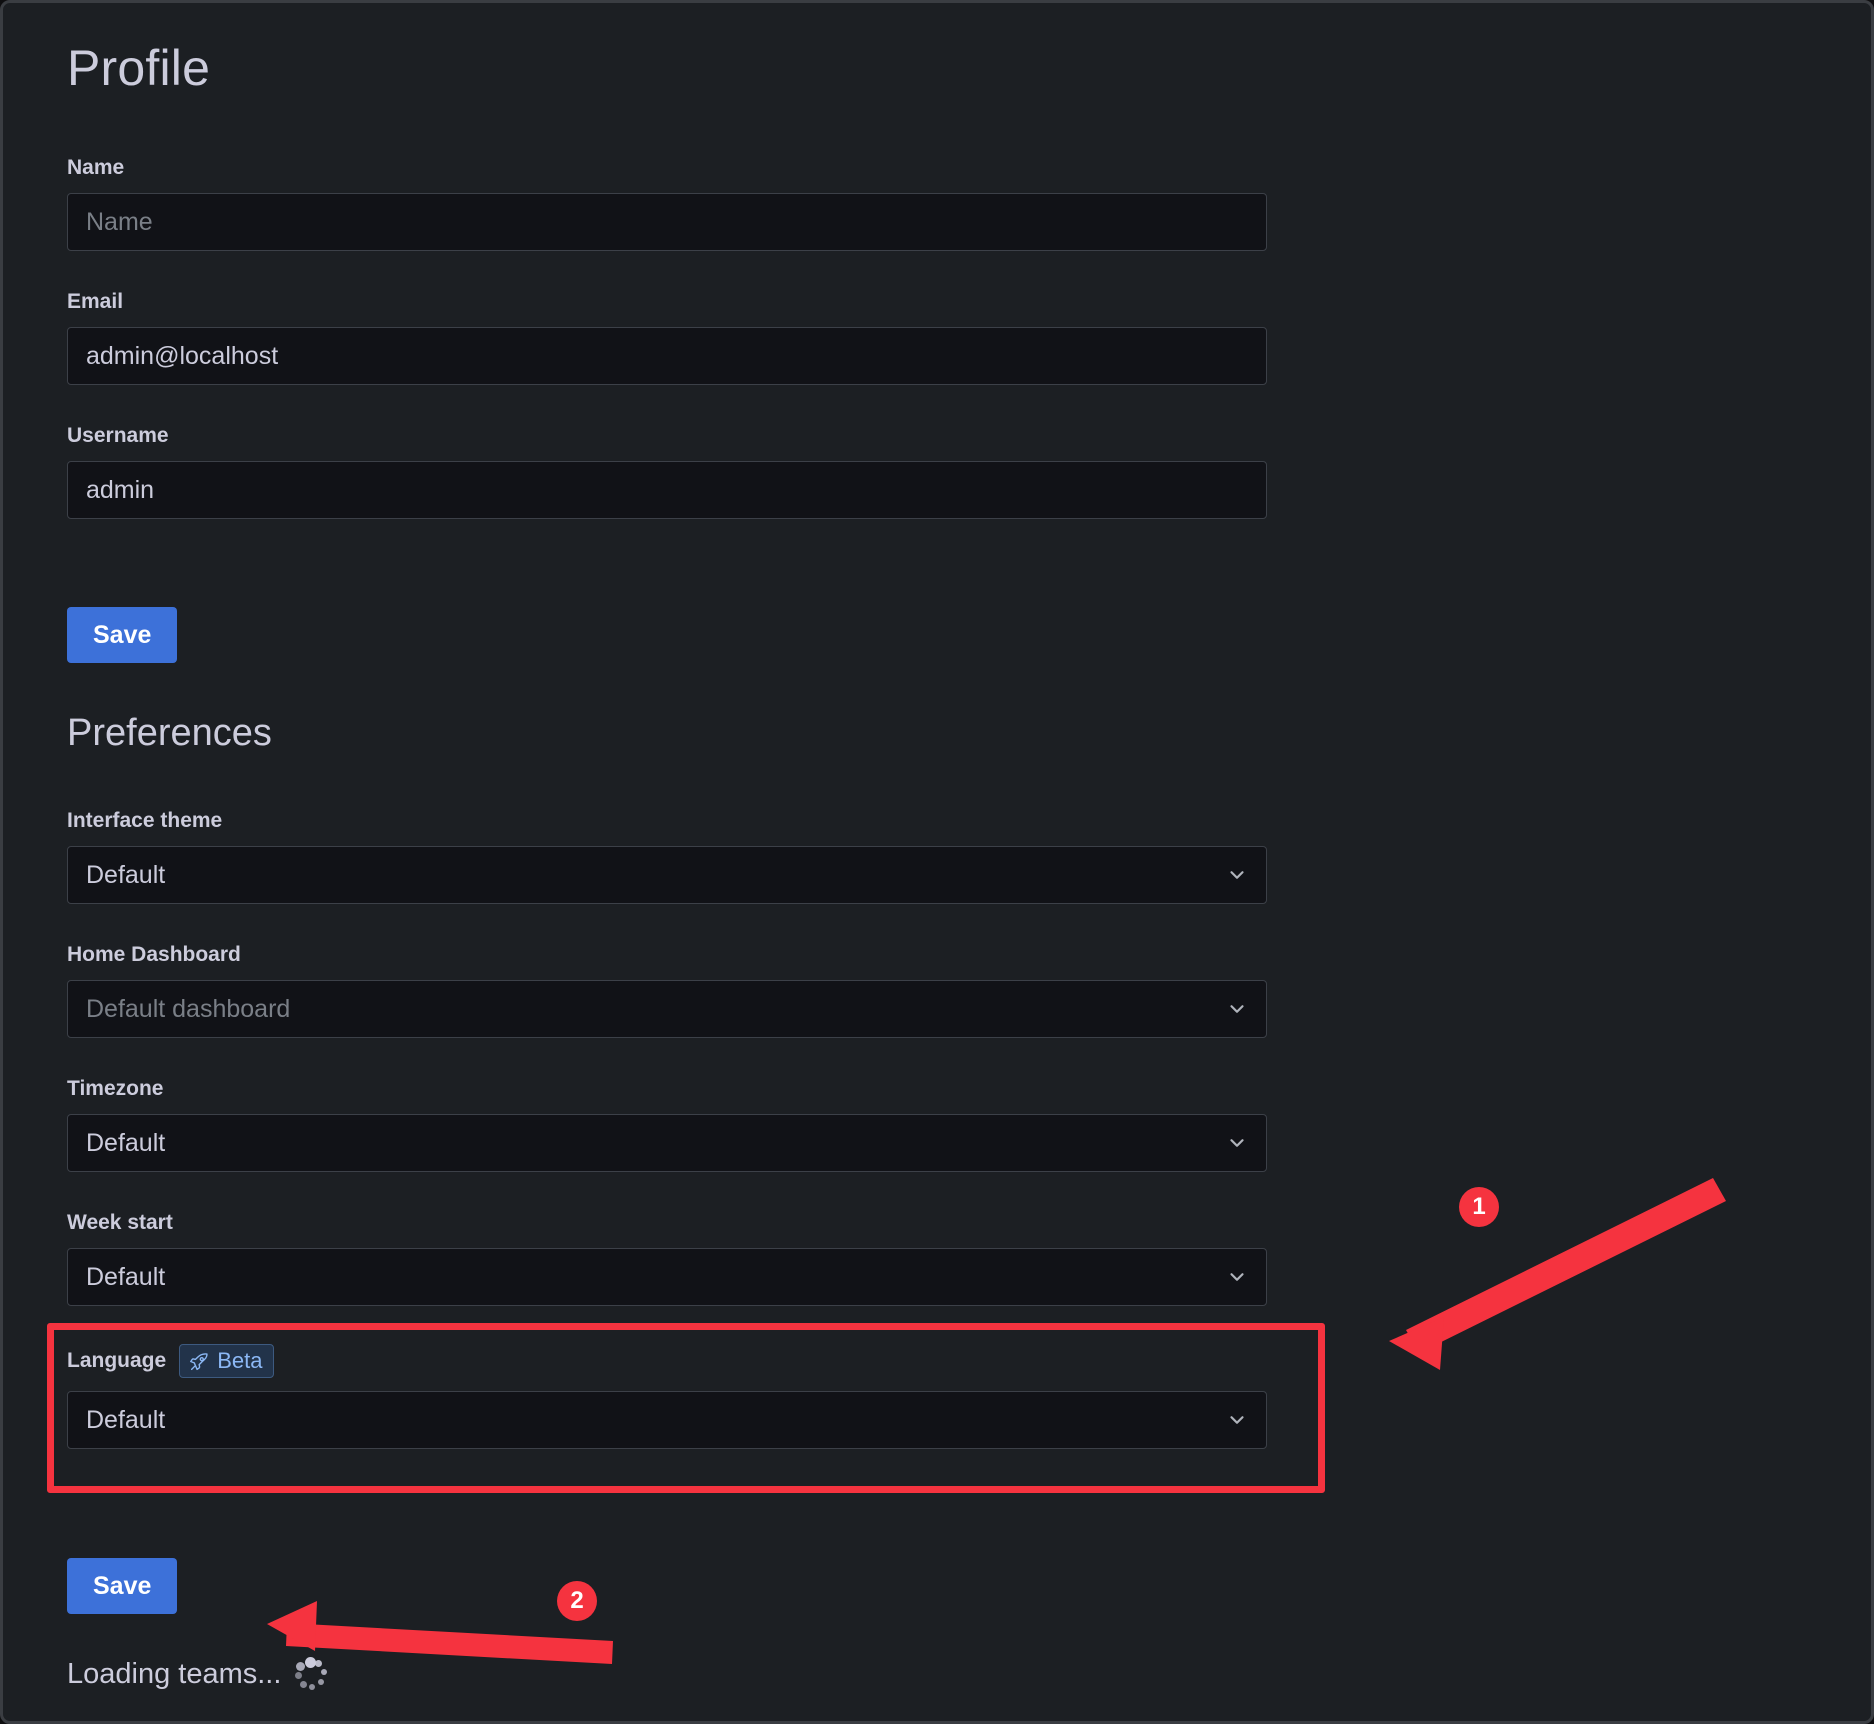  Describe the element at coordinates (667, 1143) in the screenshot. I see `timezone-select: Default` at that location.